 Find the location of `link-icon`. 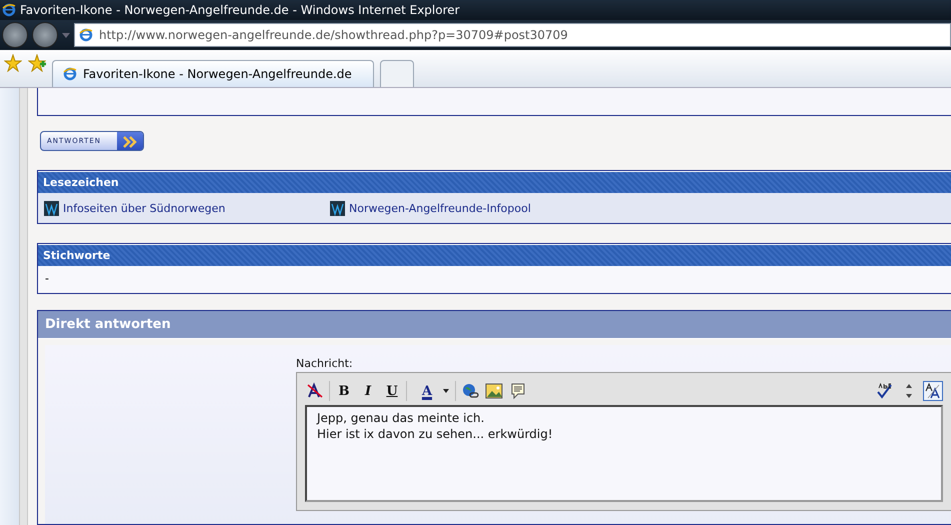

link-icon is located at coordinates (470, 391).